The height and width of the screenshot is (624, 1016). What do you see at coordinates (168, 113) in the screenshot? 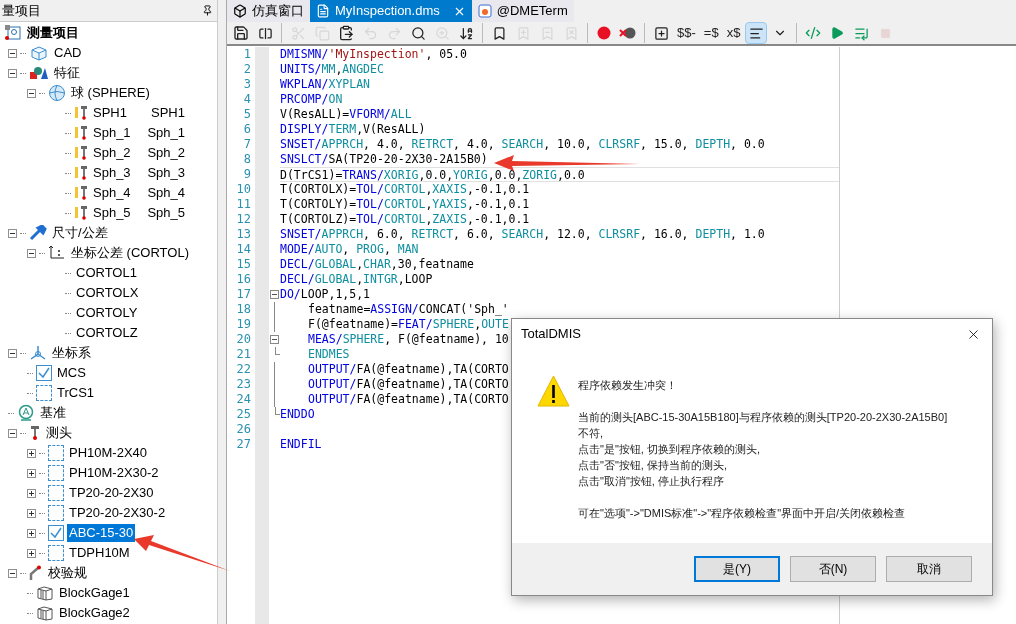
I see `tree-item-alias: SPH1` at bounding box center [168, 113].